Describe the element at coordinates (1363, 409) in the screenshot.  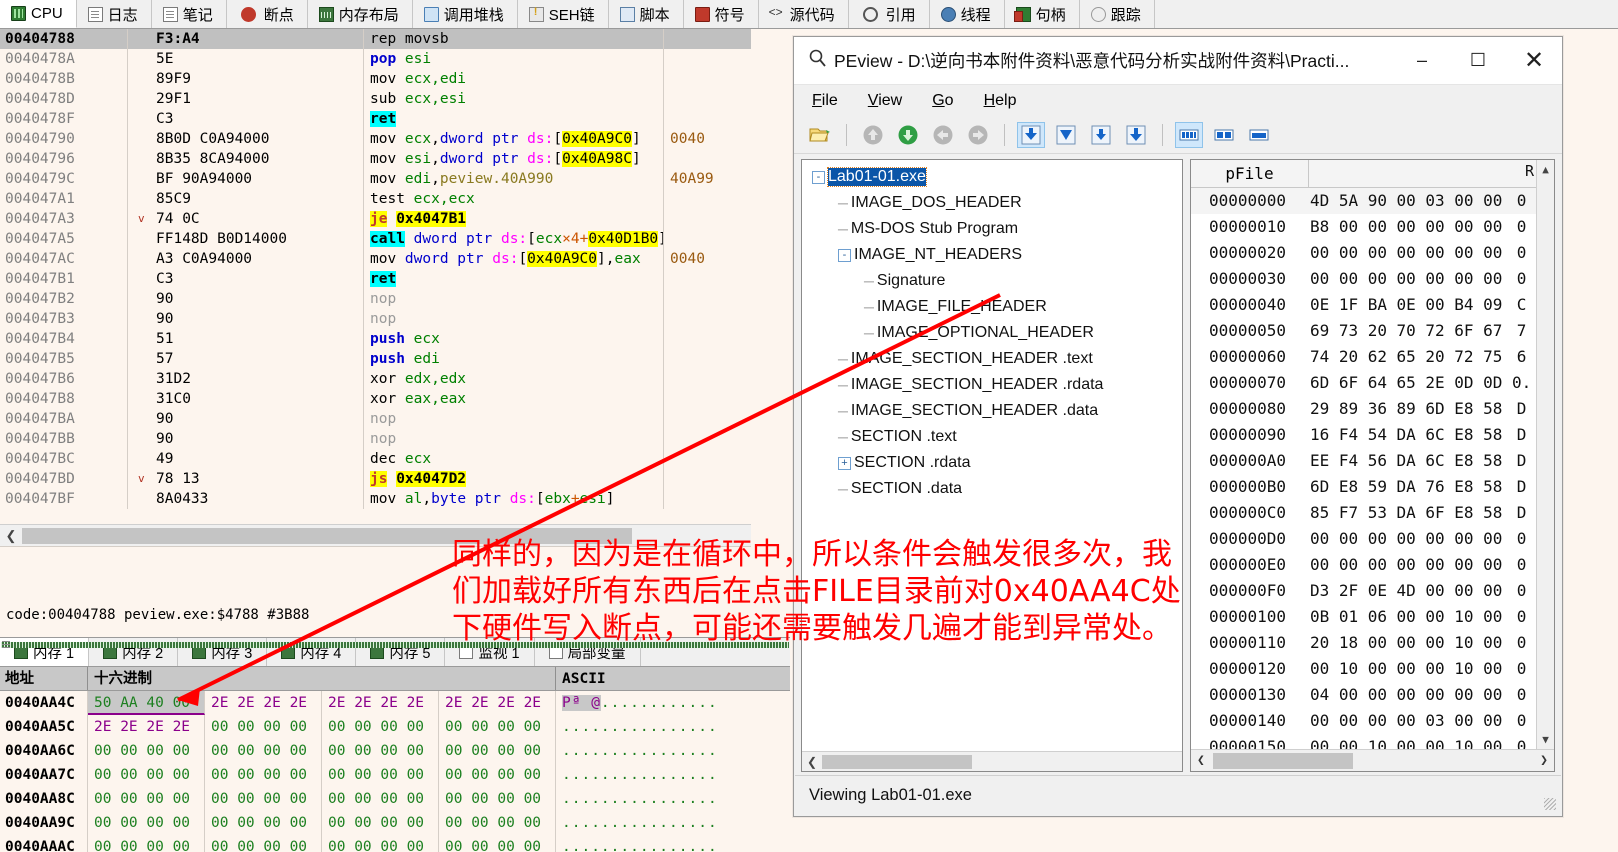
I see `pe-hex-row: 00000080 29 89 36 89 6D E8 58 D` at that location.